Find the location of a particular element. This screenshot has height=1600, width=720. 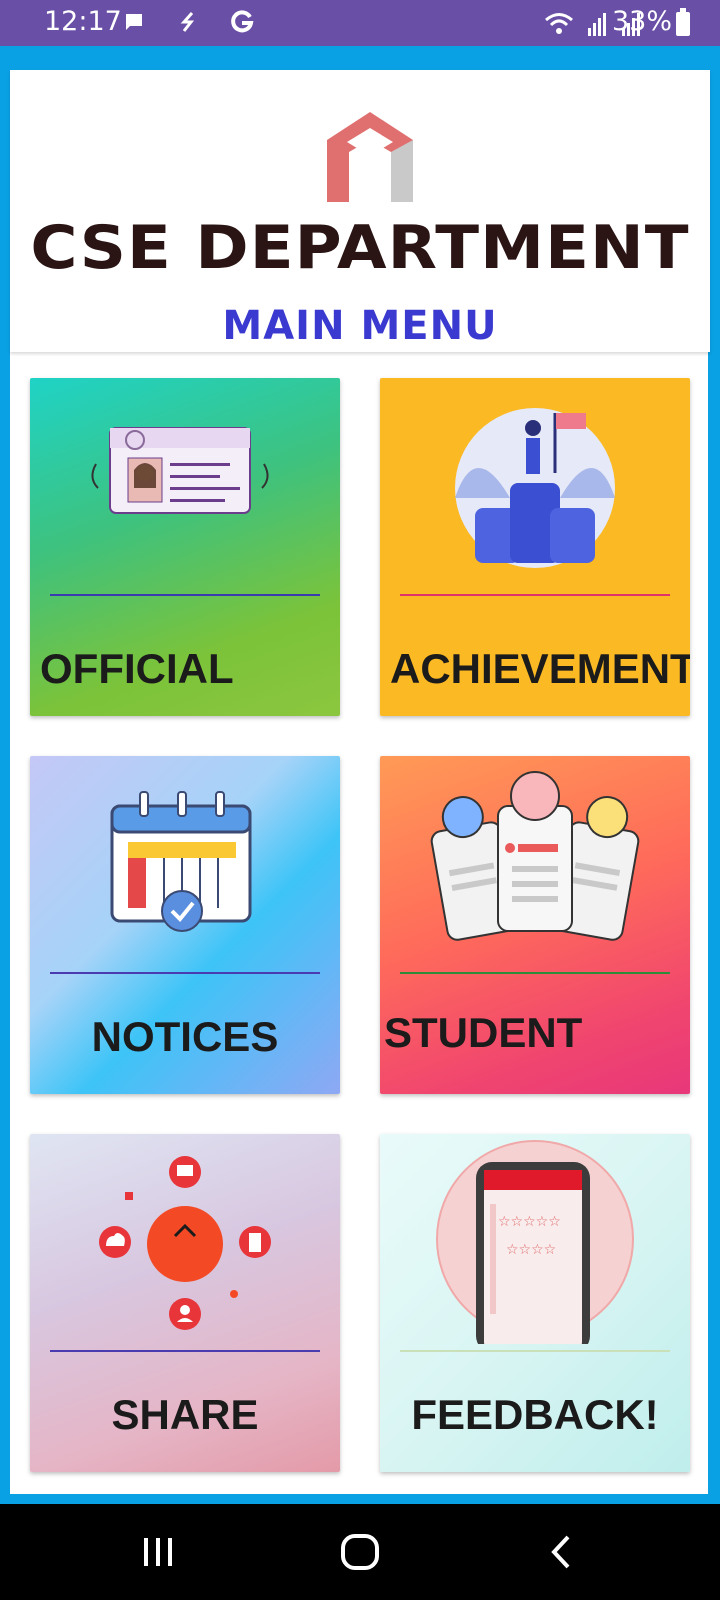

tile-label: ACHIEVEMENT is located at coordinates (540, 668).